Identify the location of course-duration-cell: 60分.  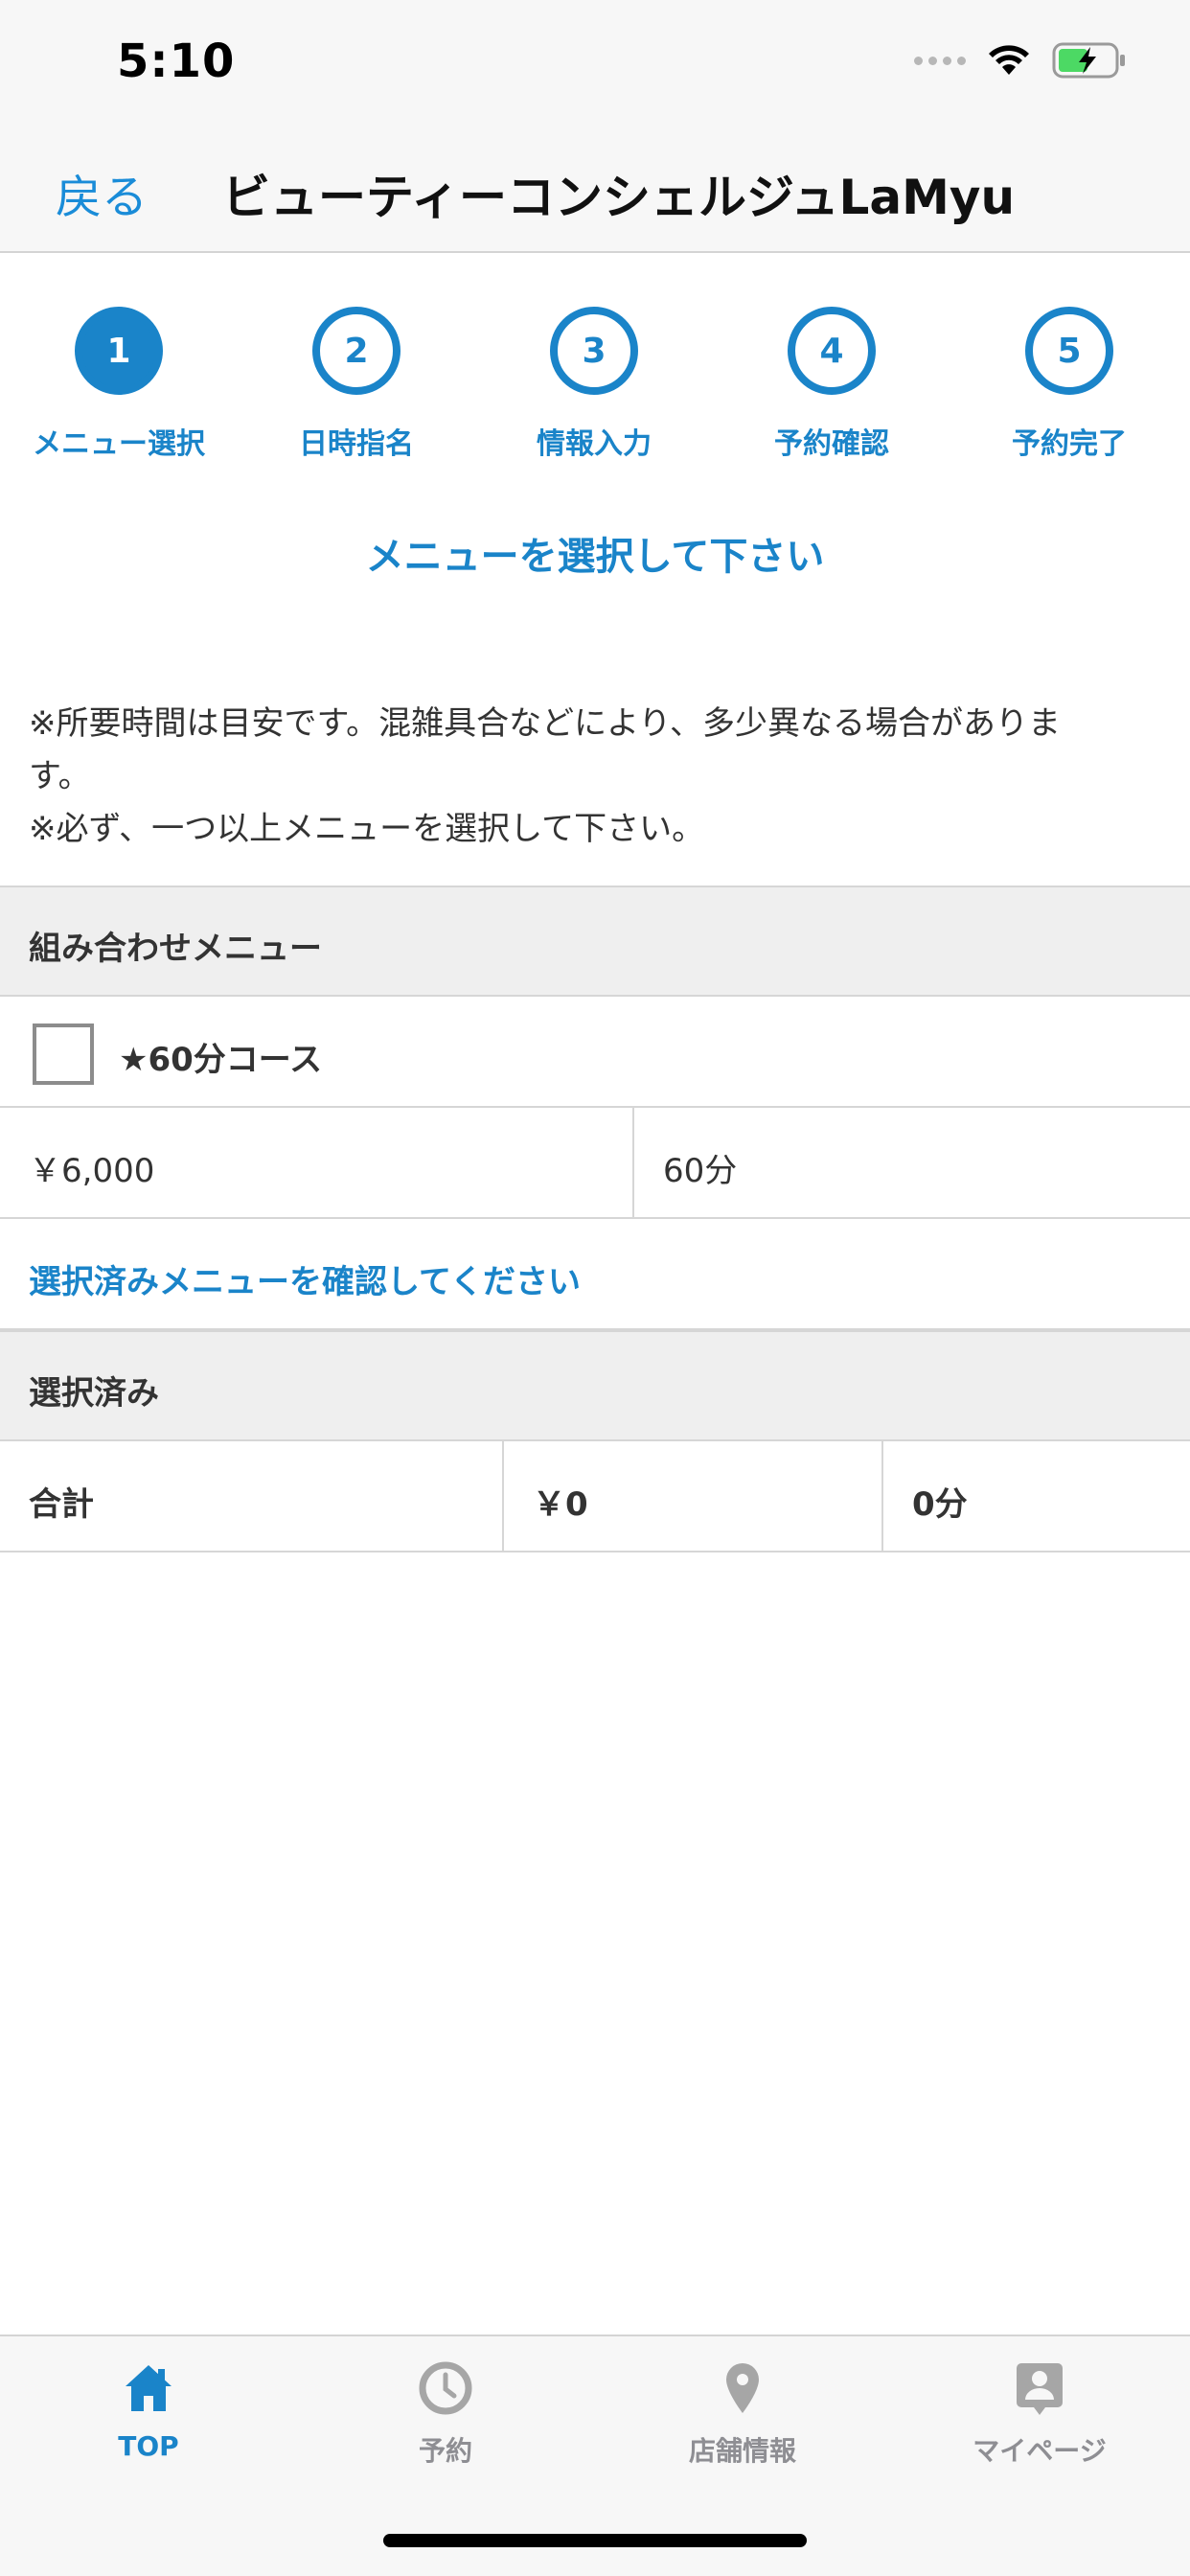
(912, 1162).